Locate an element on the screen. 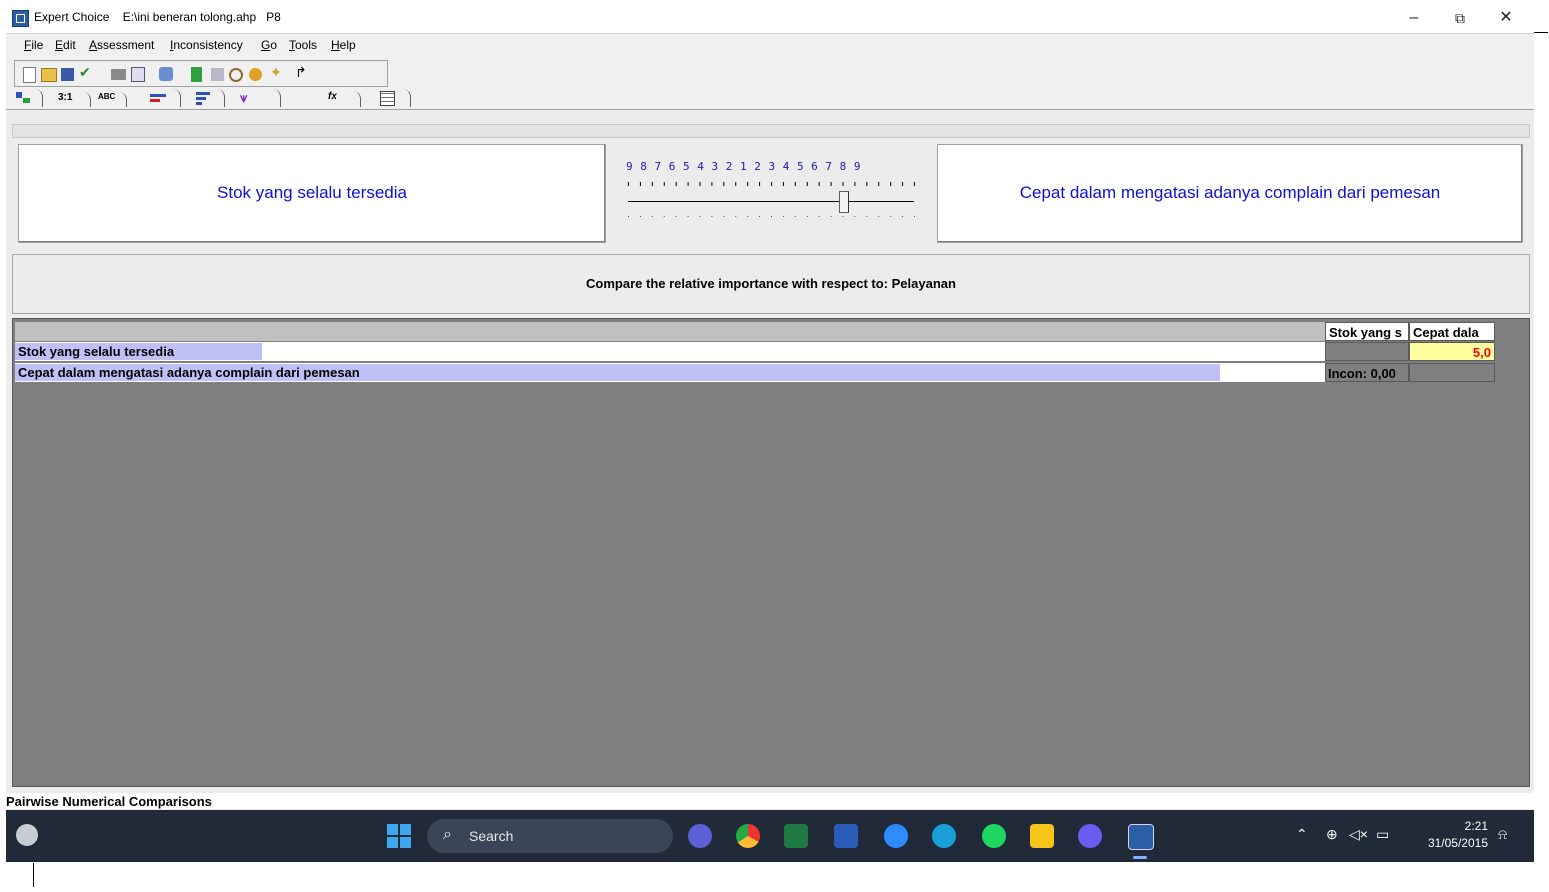 Image resolution: width=1549 pixels, height=892 pixels. chrome-icon is located at coordinates (748, 836).